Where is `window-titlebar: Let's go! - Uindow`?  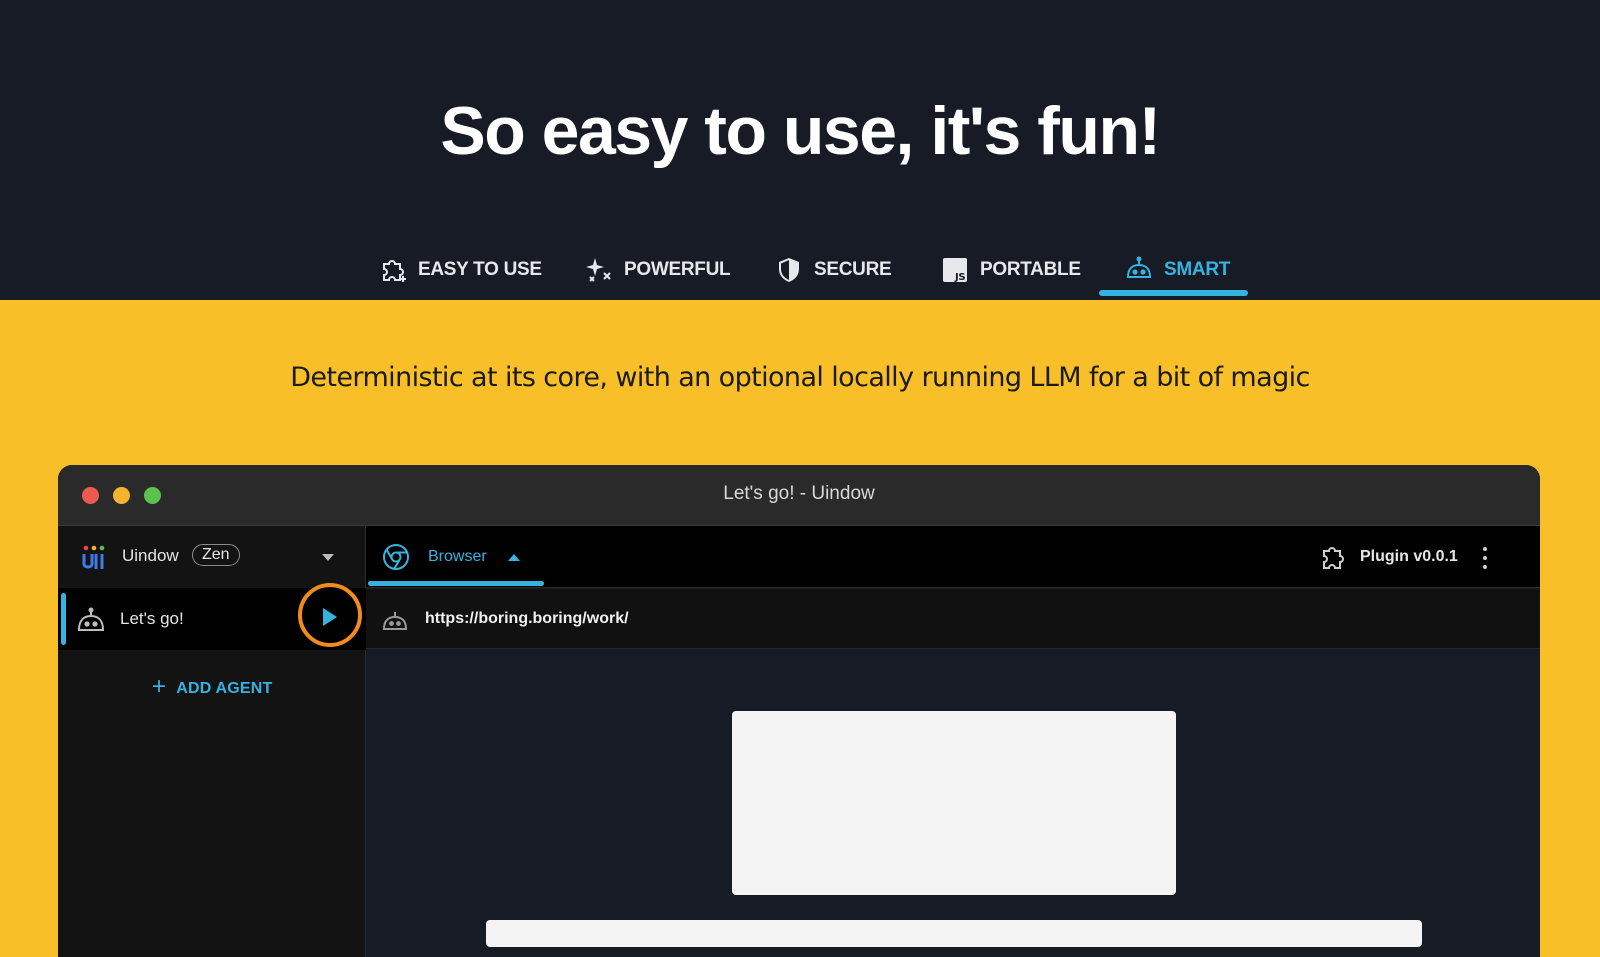 window-titlebar: Let's go! - Uindow is located at coordinates (799, 495).